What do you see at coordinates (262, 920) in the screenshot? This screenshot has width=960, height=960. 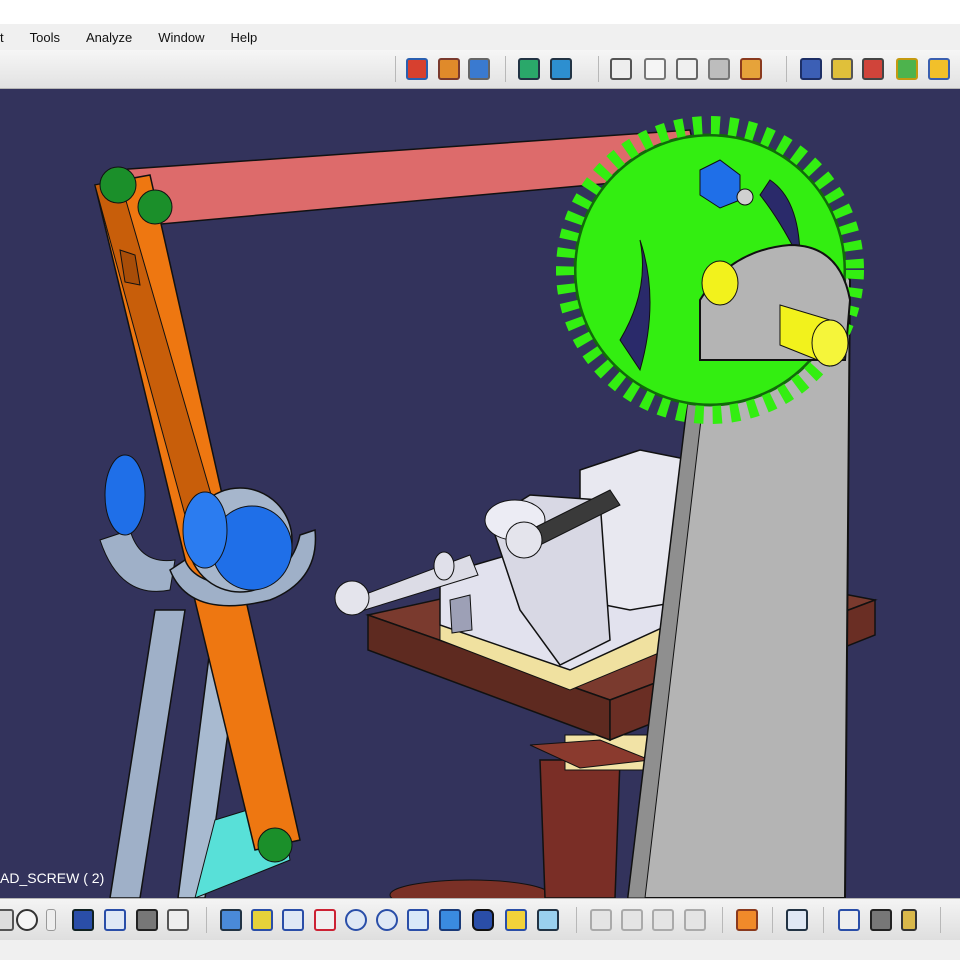 I see `fit-all-icon` at bounding box center [262, 920].